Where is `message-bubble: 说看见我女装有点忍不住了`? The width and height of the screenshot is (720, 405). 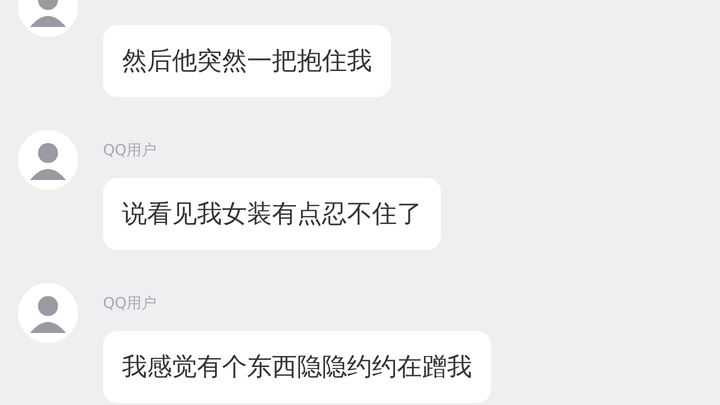 message-bubble: 说看见我女装有点忍不住了 is located at coordinates (272, 214).